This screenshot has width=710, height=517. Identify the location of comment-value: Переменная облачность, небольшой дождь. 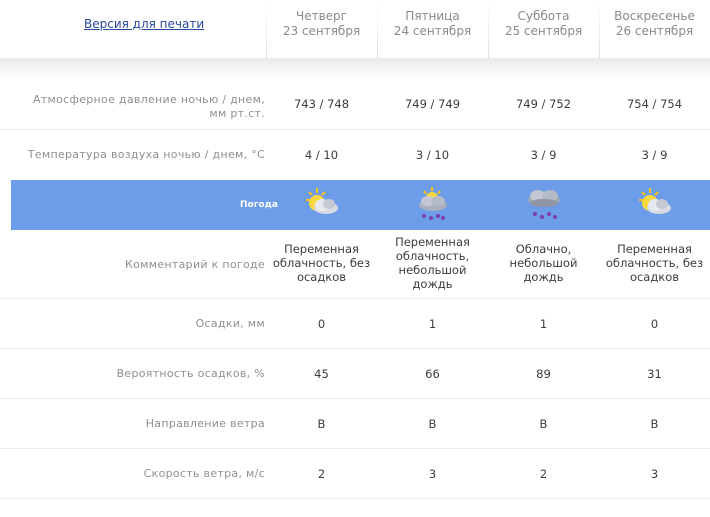
(432, 263).